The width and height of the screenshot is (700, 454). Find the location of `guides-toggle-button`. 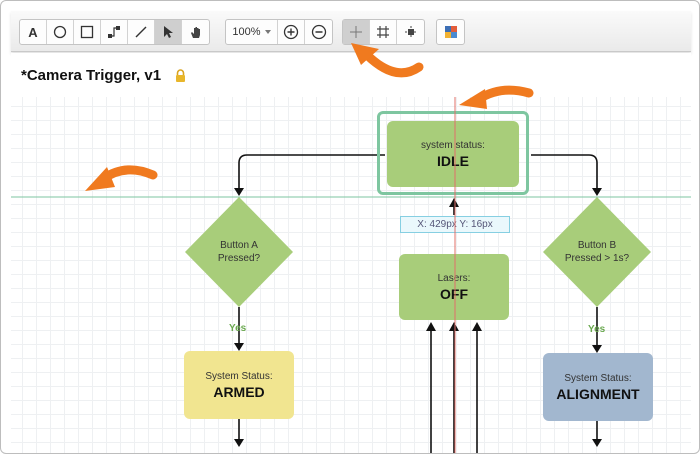

guides-toggle-button is located at coordinates (356, 32).